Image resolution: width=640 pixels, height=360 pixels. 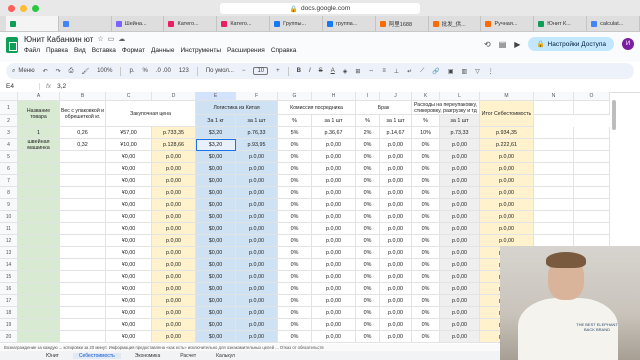 I want to click on comment-add-icon: ▣, so click(x=451, y=71).